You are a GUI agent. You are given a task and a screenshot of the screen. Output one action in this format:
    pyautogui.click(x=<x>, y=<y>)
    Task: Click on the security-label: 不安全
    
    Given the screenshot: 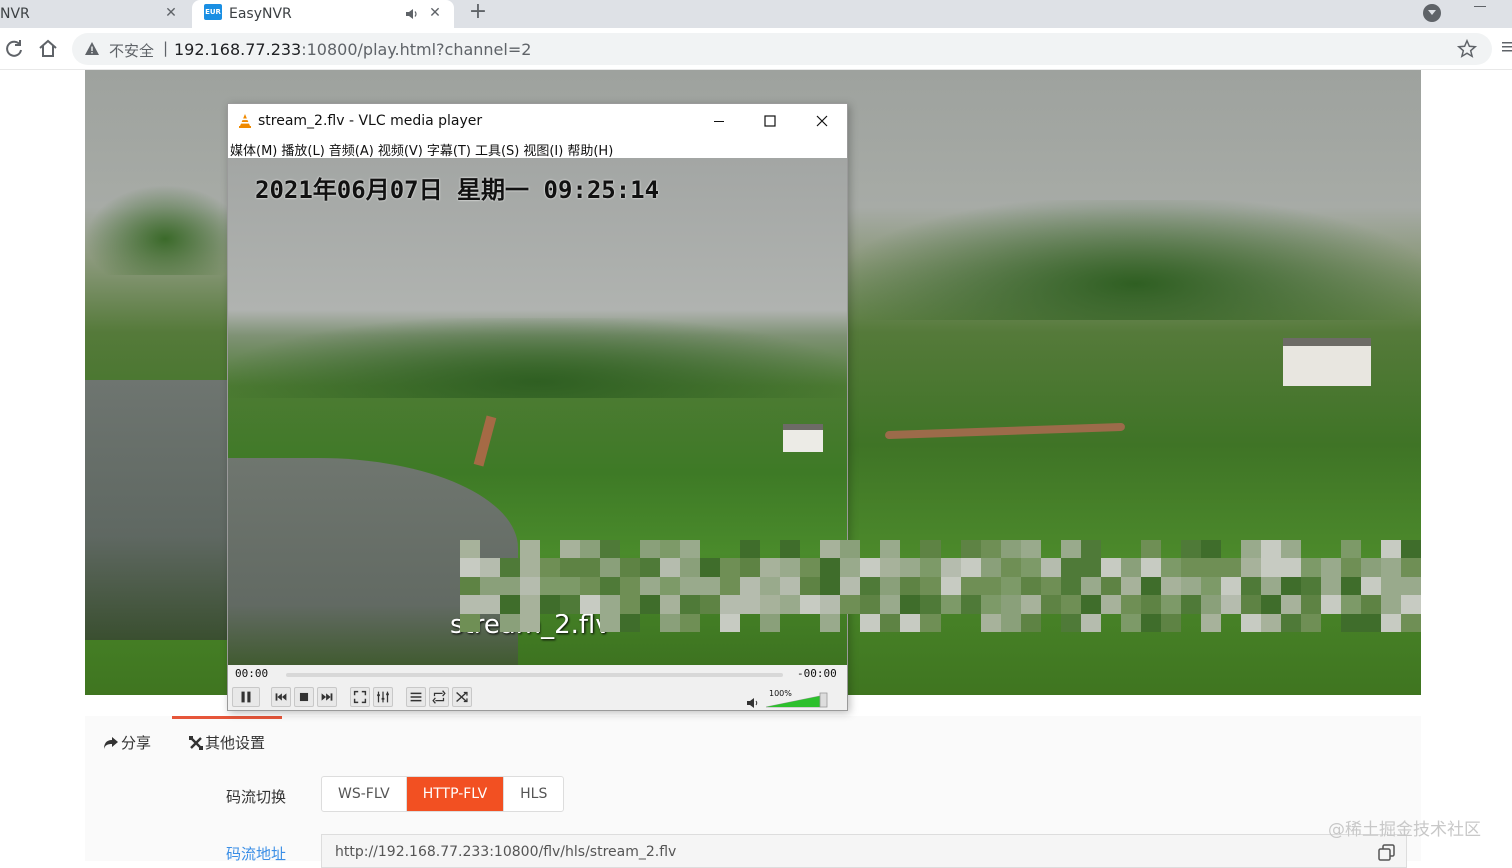 What is the action you would take?
    pyautogui.click(x=131, y=50)
    